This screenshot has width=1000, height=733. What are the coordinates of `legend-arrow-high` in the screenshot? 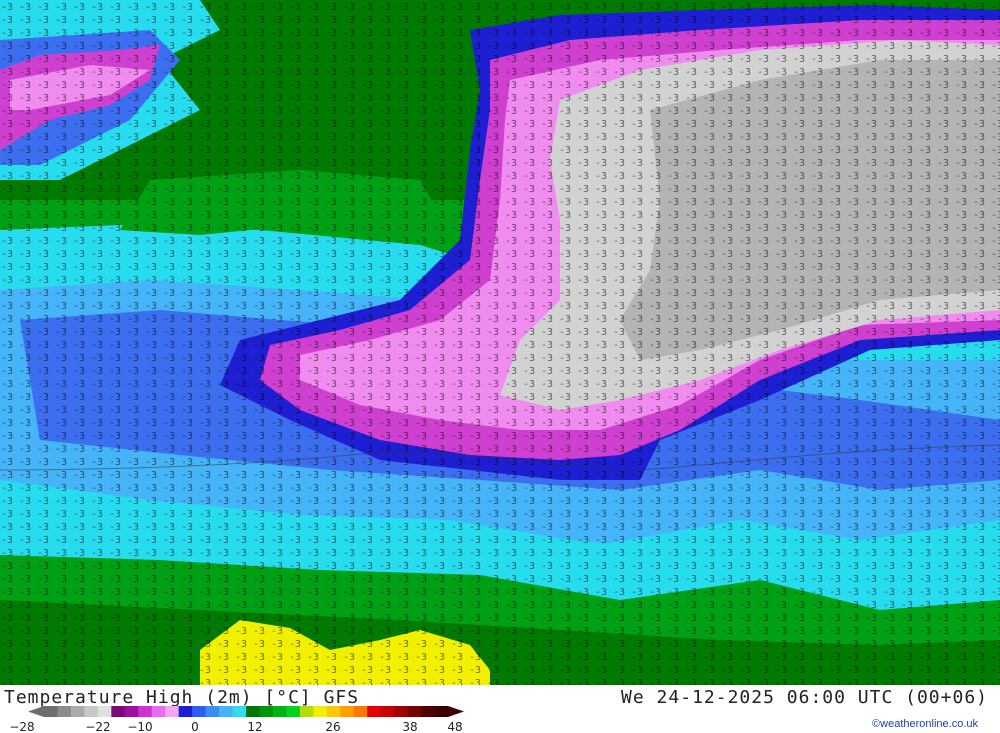 It's located at (456, 711).